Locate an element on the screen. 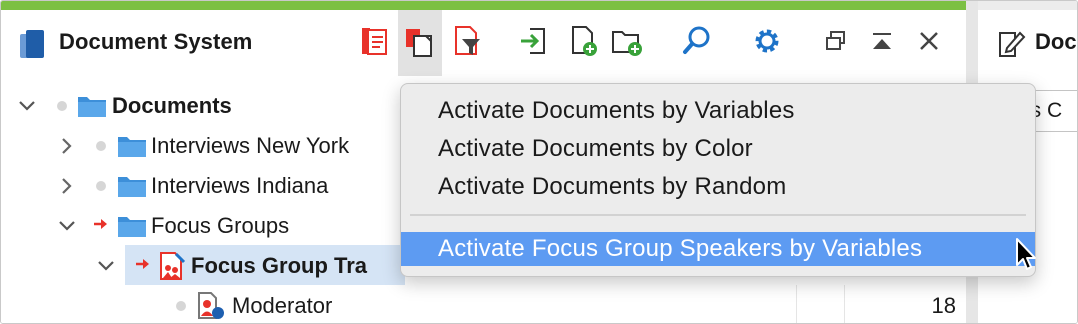  gear-icon is located at coordinates (767, 41).